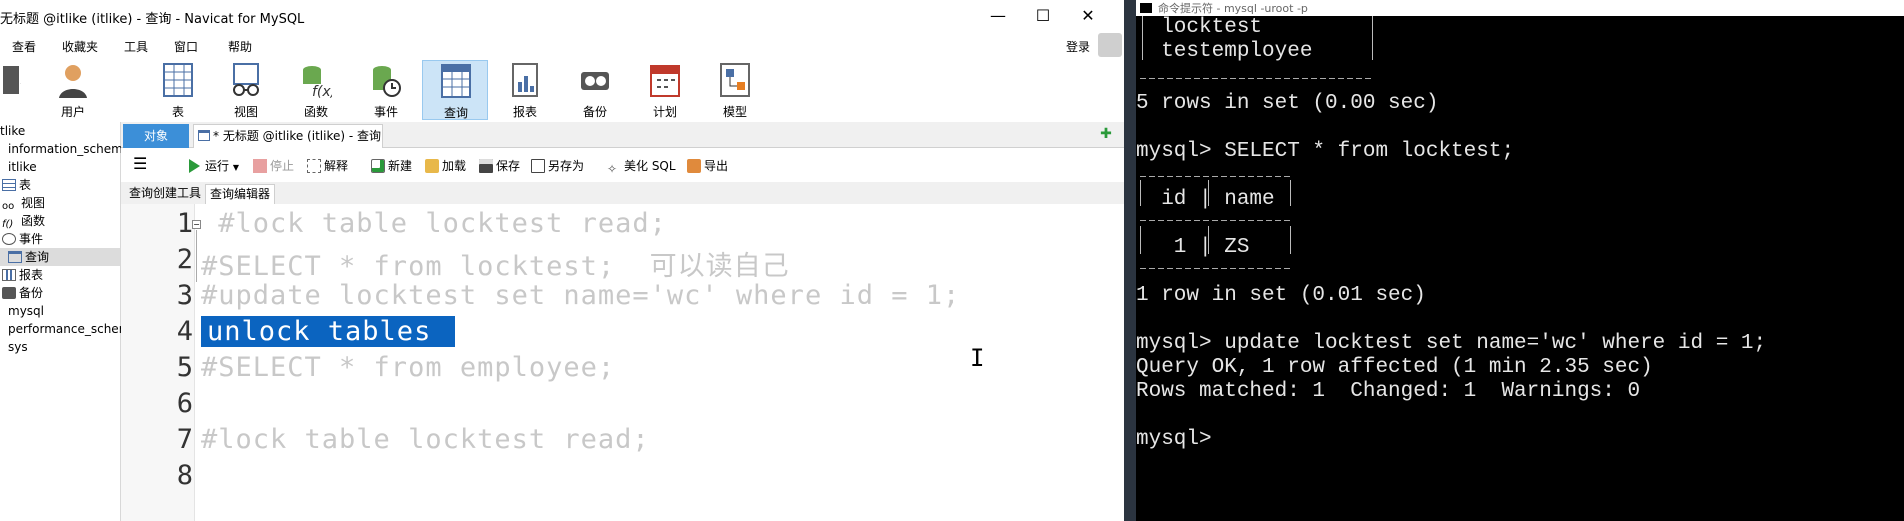 This screenshot has width=1904, height=521. What do you see at coordinates (1224, 51) in the screenshot?
I see `console-line: testemployee` at bounding box center [1224, 51].